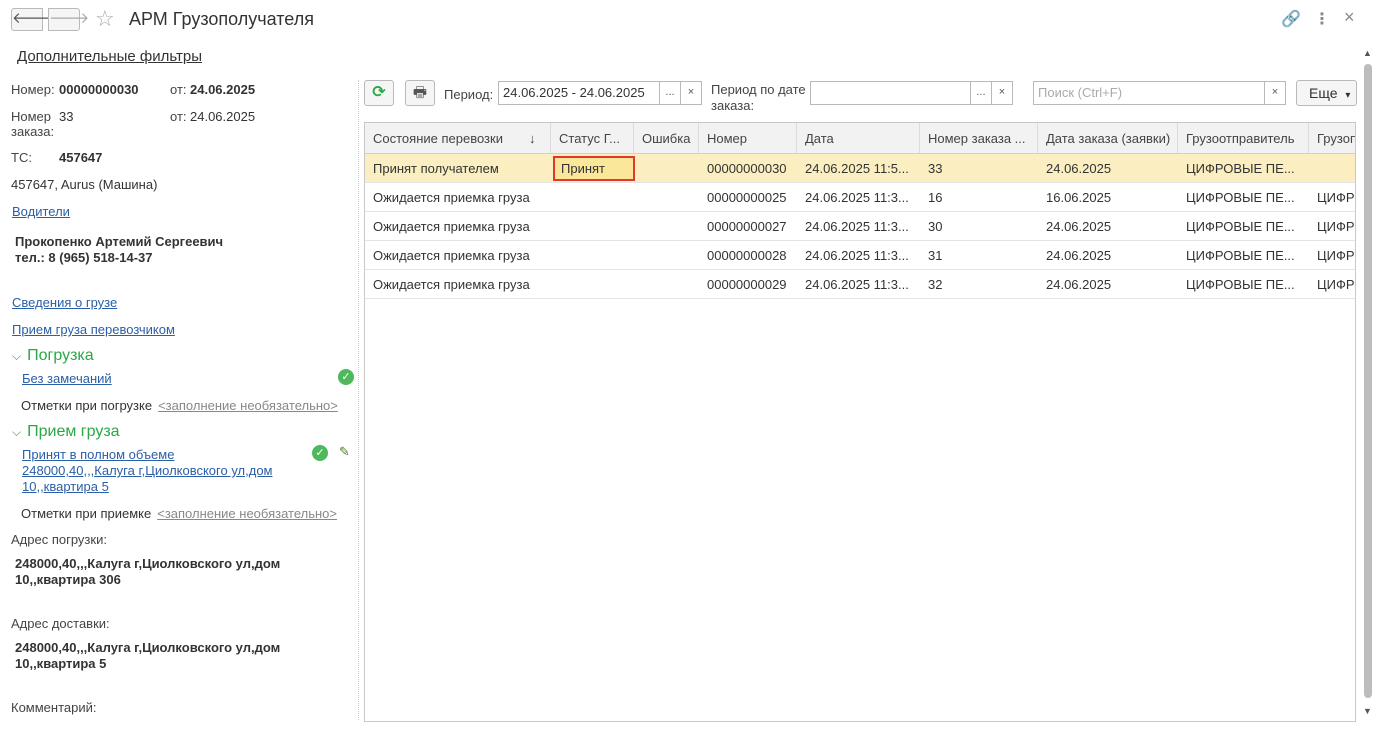 This screenshot has width=1376, height=732. What do you see at coordinates (344, 452) in the screenshot?
I see `pencil-icon: ✎` at bounding box center [344, 452].